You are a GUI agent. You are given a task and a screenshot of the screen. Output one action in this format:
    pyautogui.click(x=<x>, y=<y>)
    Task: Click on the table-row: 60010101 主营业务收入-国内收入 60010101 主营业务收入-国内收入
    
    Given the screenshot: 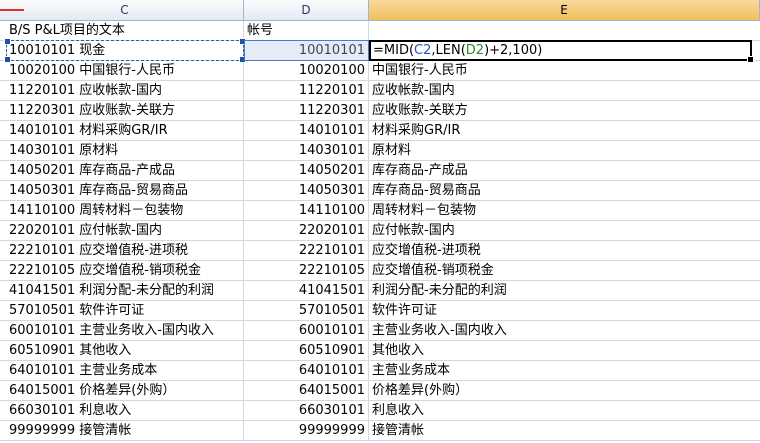 What is the action you would take?
    pyautogui.click(x=380, y=331)
    